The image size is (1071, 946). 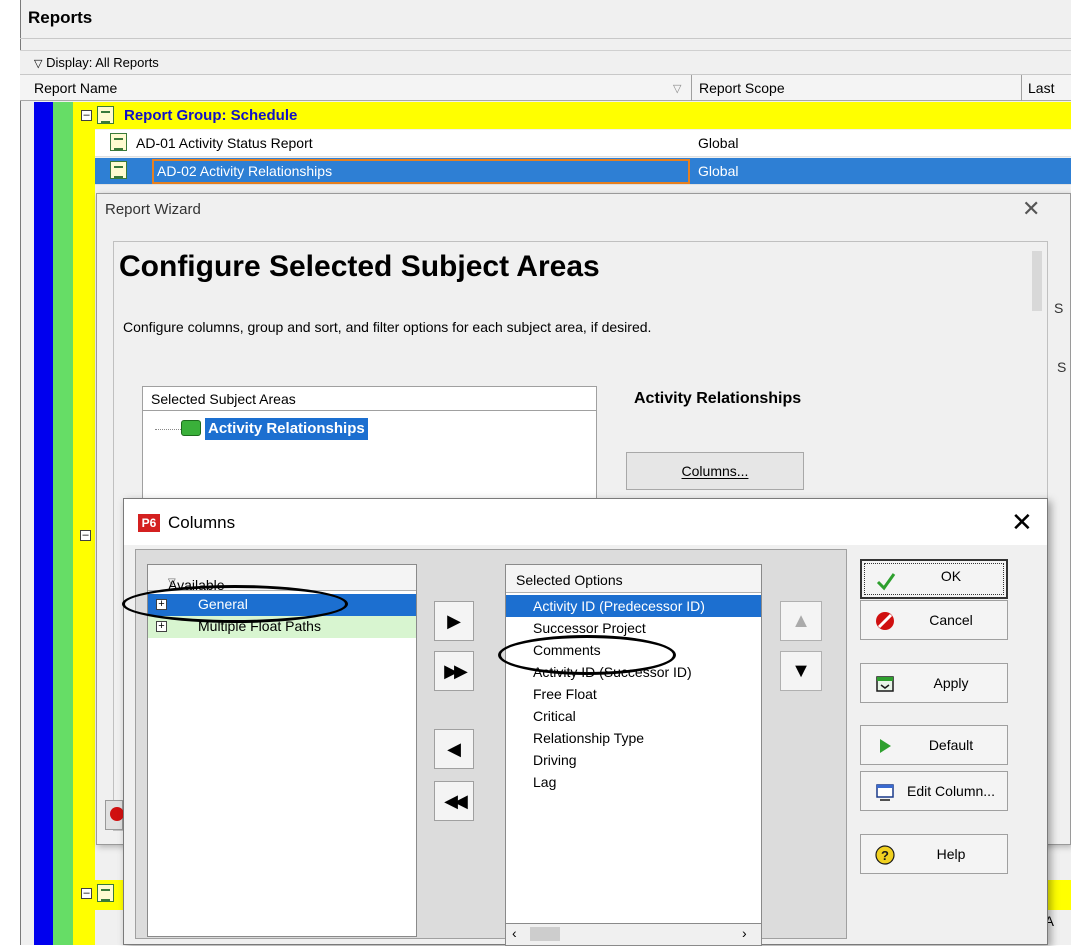 I want to click on report-name: AD-02 Activity Relationships, so click(x=245, y=171).